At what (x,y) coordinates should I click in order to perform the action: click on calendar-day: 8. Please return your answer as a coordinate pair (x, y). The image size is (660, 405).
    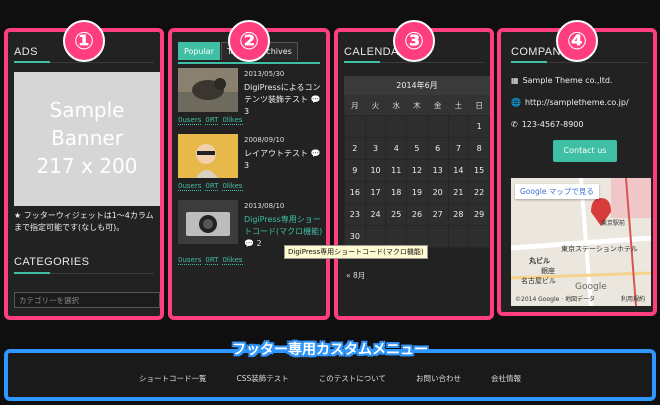
    Looking at the image, I should click on (479, 148).